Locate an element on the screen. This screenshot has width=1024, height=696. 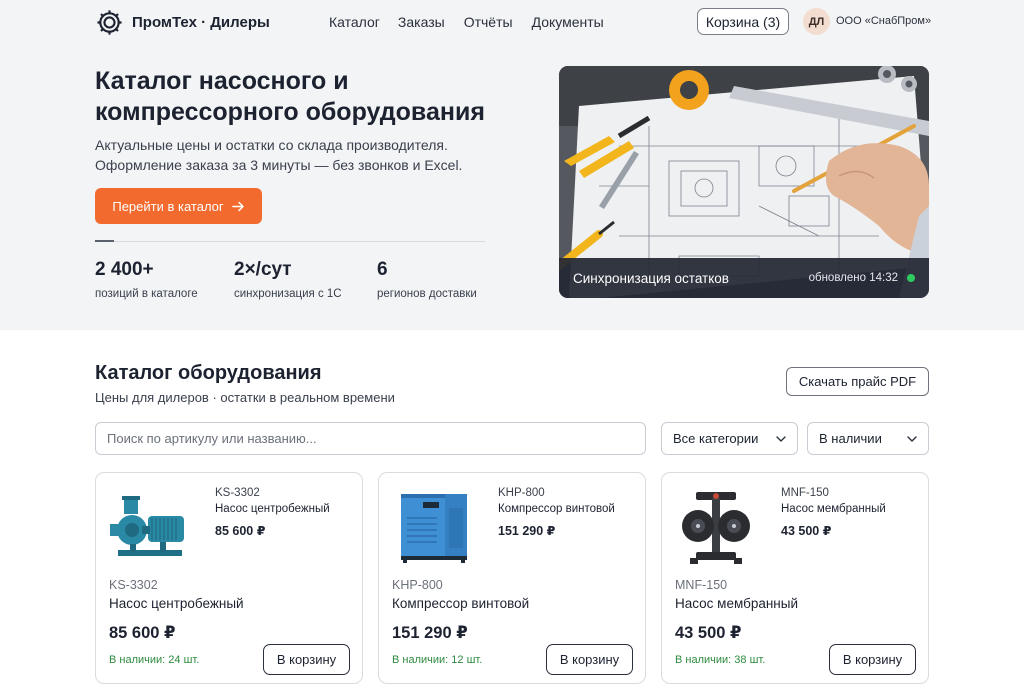
product-mini-name: Компрессор винтовой is located at coordinates (556, 509).